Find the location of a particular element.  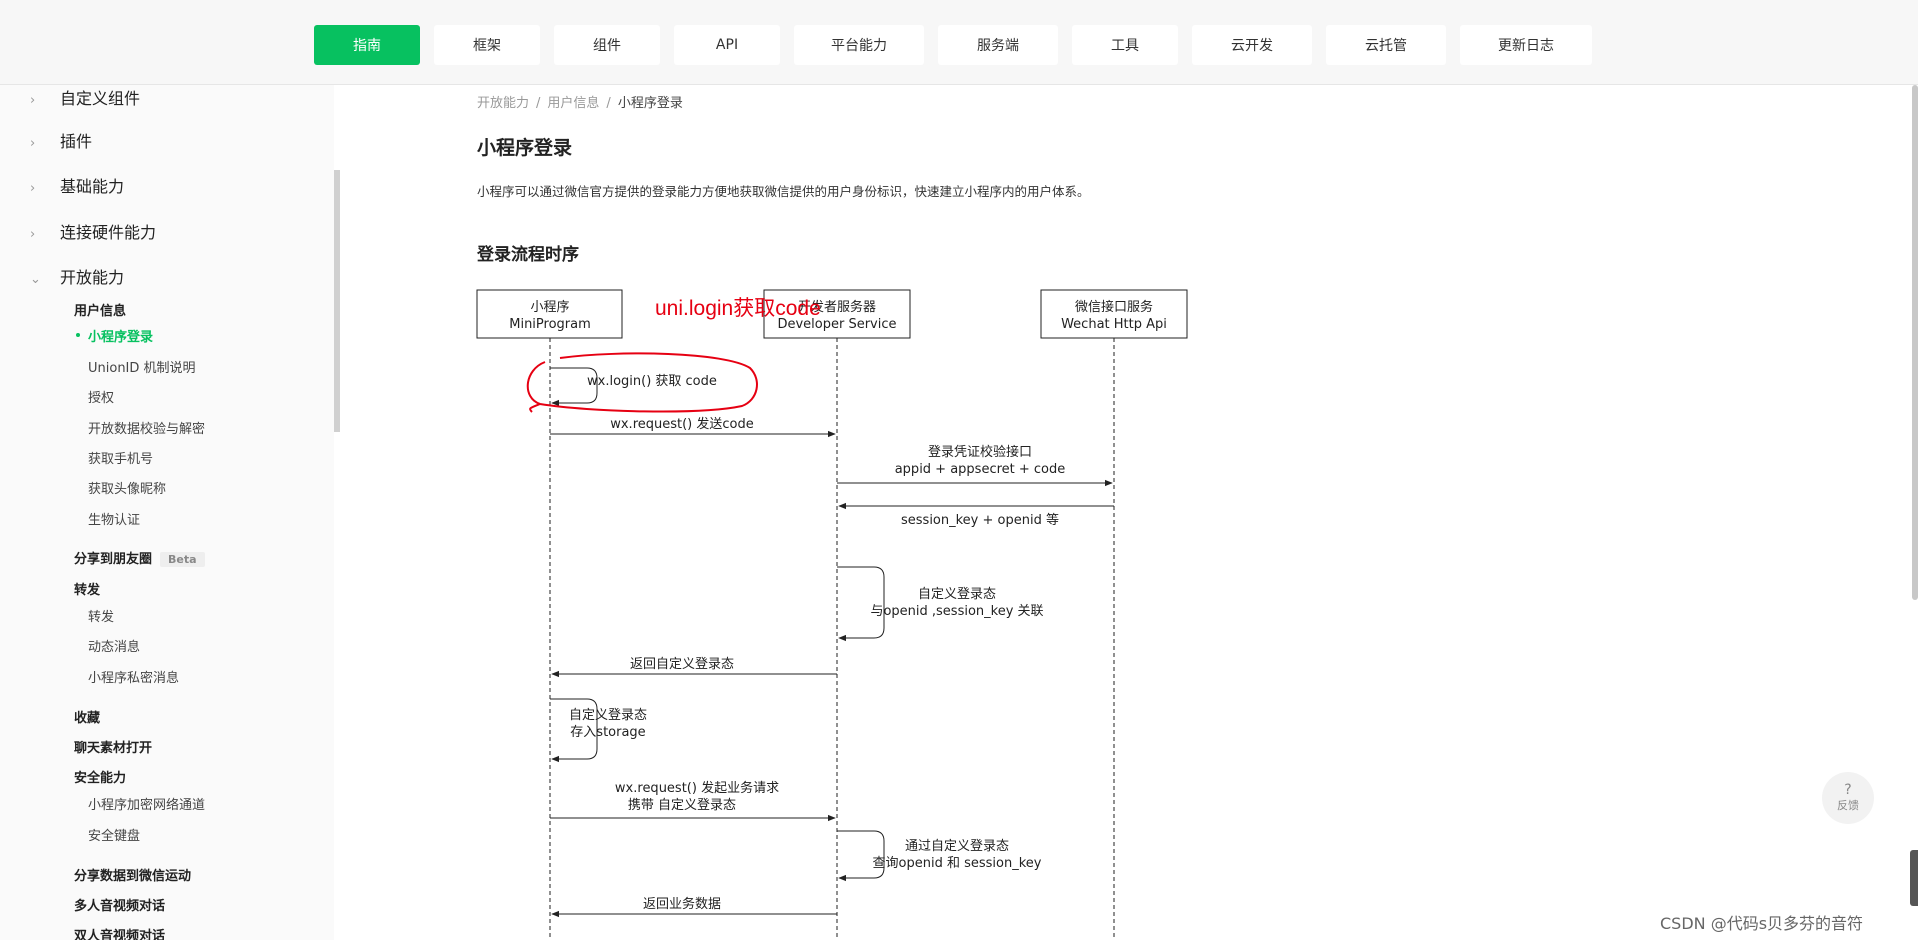

message-label: appid + appsecret + code is located at coordinates (980, 469).